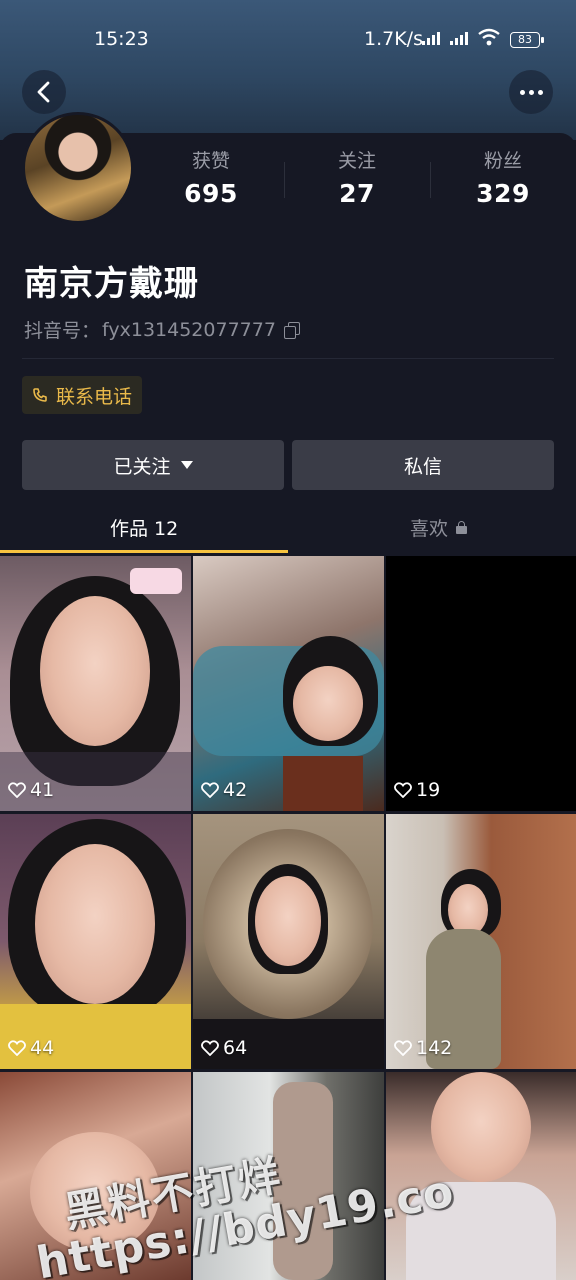 The width and height of the screenshot is (576, 1280). I want to click on stat-label: 粉丝, so click(502, 161).